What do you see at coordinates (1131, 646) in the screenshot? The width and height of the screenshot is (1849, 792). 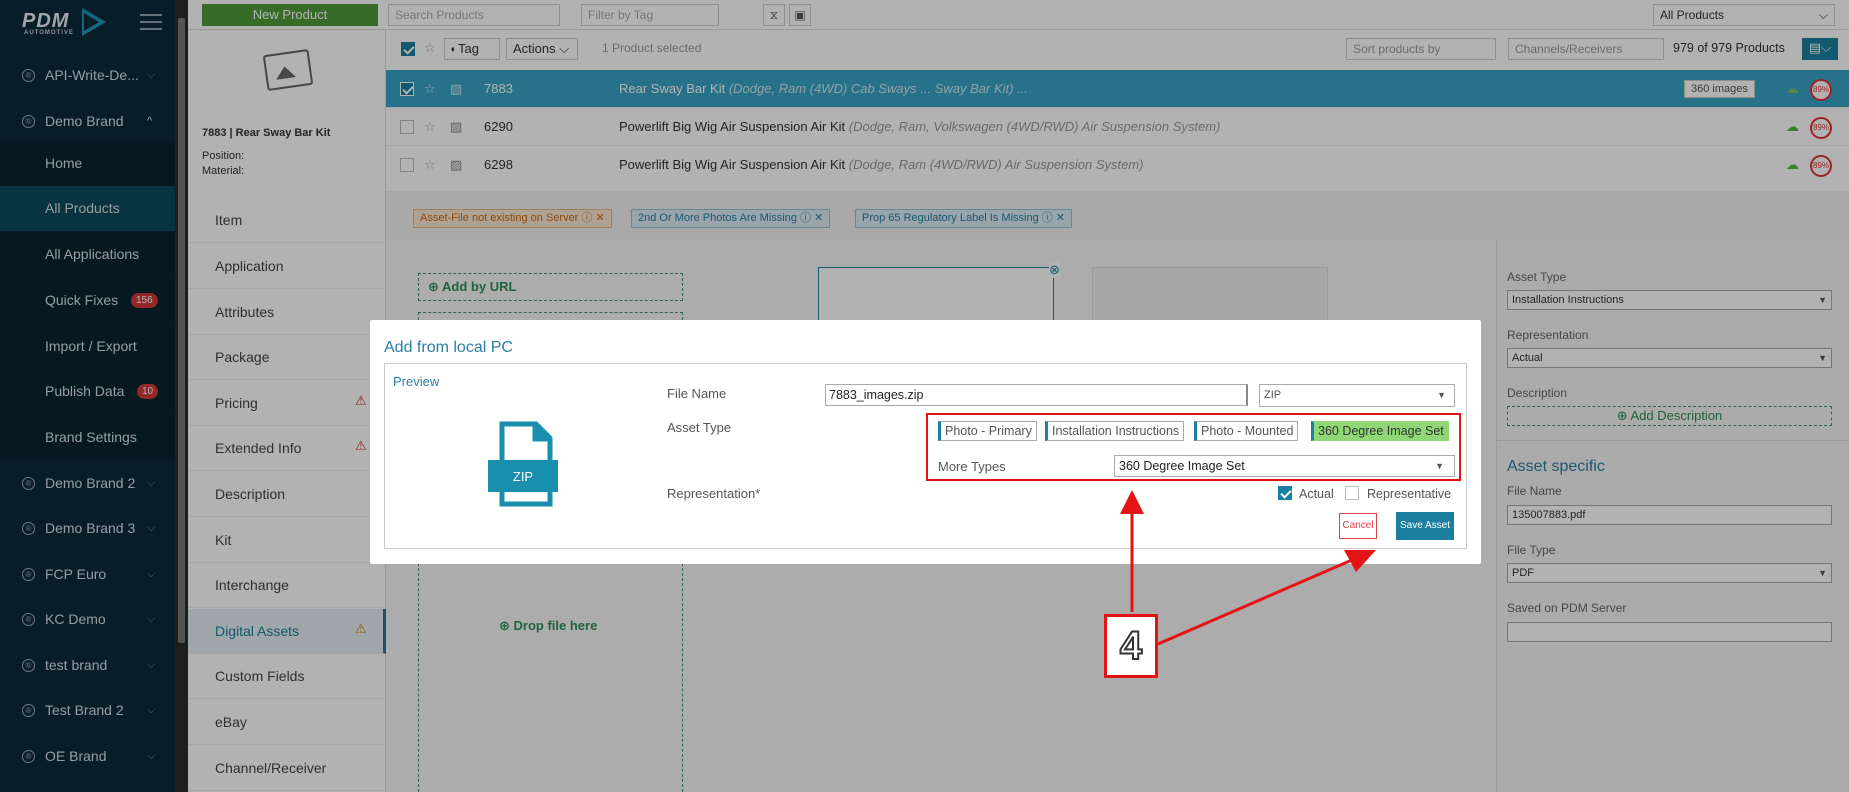 I see `step-number-badge: 4` at bounding box center [1131, 646].